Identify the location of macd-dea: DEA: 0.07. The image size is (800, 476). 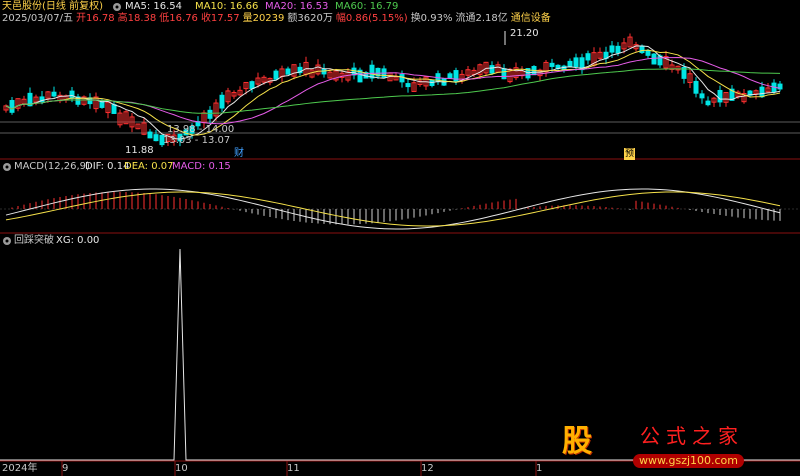
(149, 166).